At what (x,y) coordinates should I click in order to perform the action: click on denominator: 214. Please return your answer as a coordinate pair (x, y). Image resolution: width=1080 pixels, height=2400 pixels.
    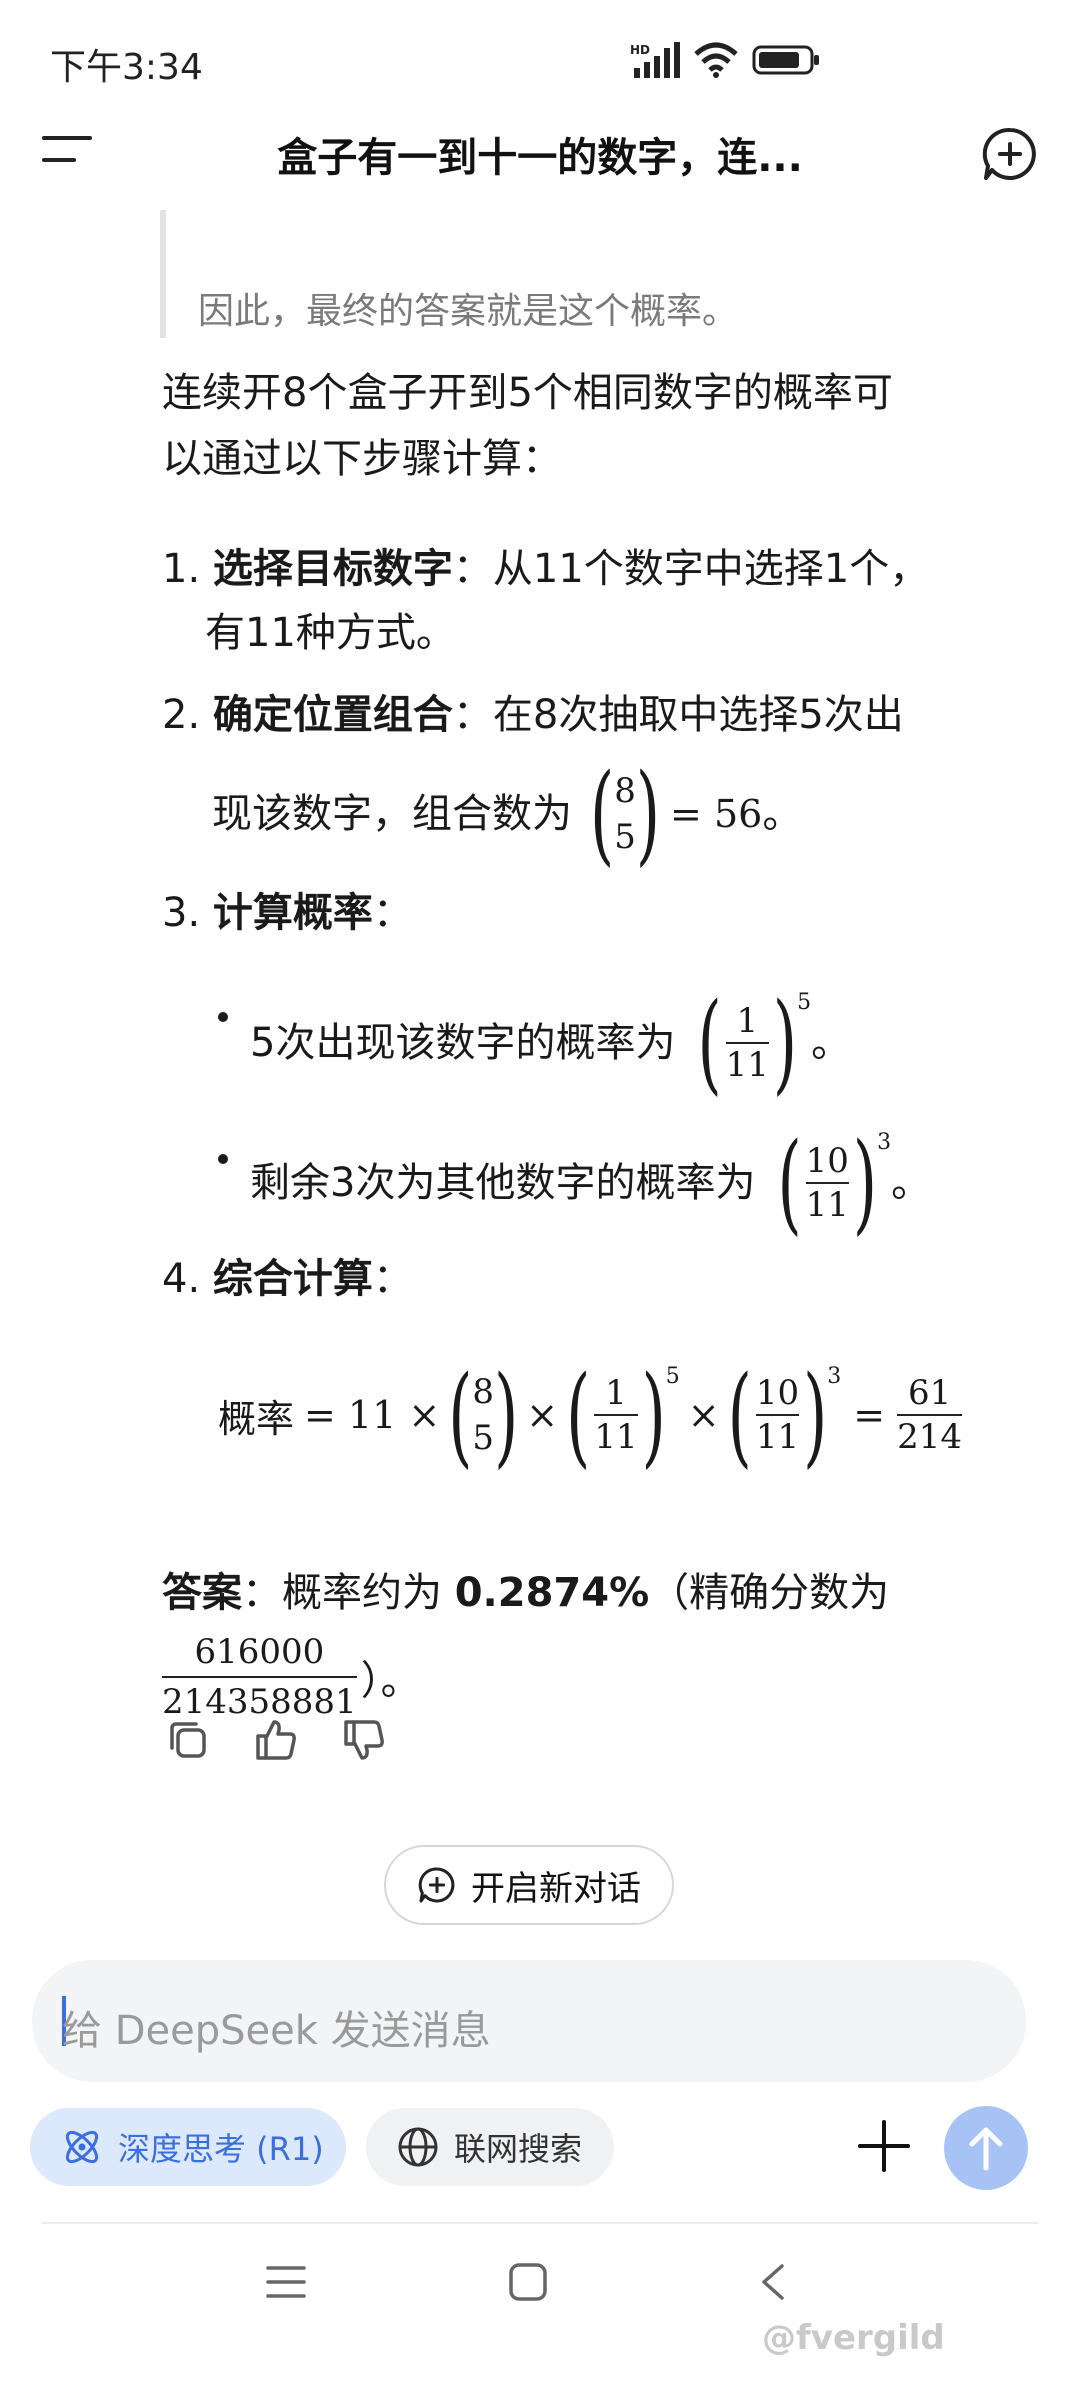
    Looking at the image, I should click on (930, 1437).